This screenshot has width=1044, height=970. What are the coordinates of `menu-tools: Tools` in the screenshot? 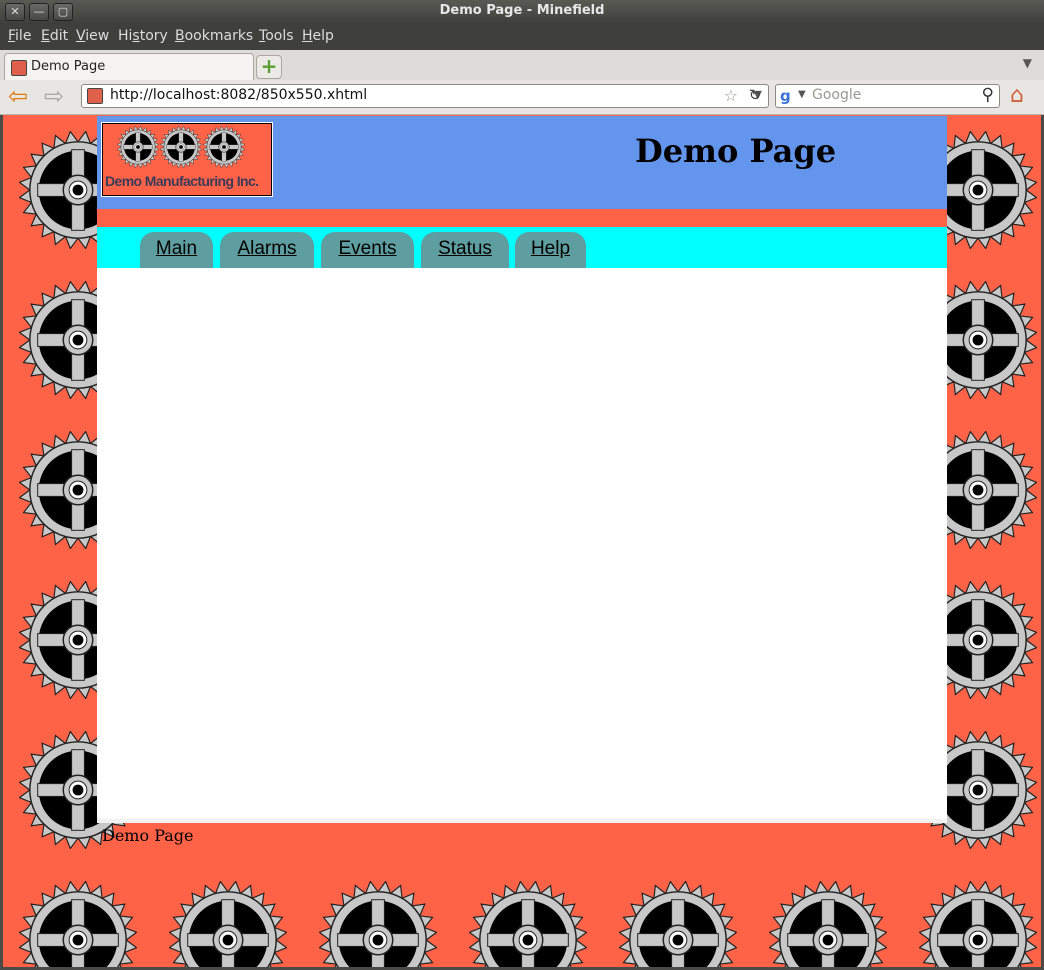 It's located at (276, 36).